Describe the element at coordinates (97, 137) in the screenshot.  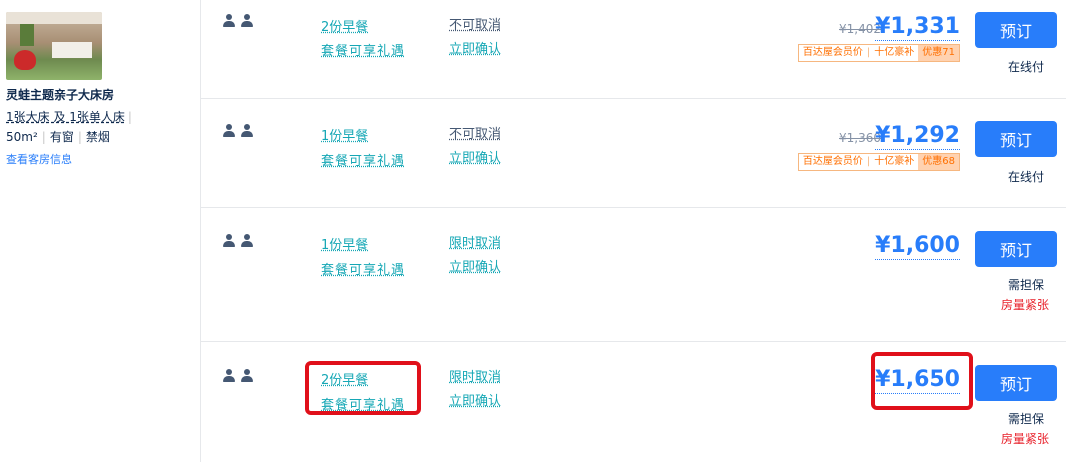
I see `room-smoking: 禁烟` at that location.